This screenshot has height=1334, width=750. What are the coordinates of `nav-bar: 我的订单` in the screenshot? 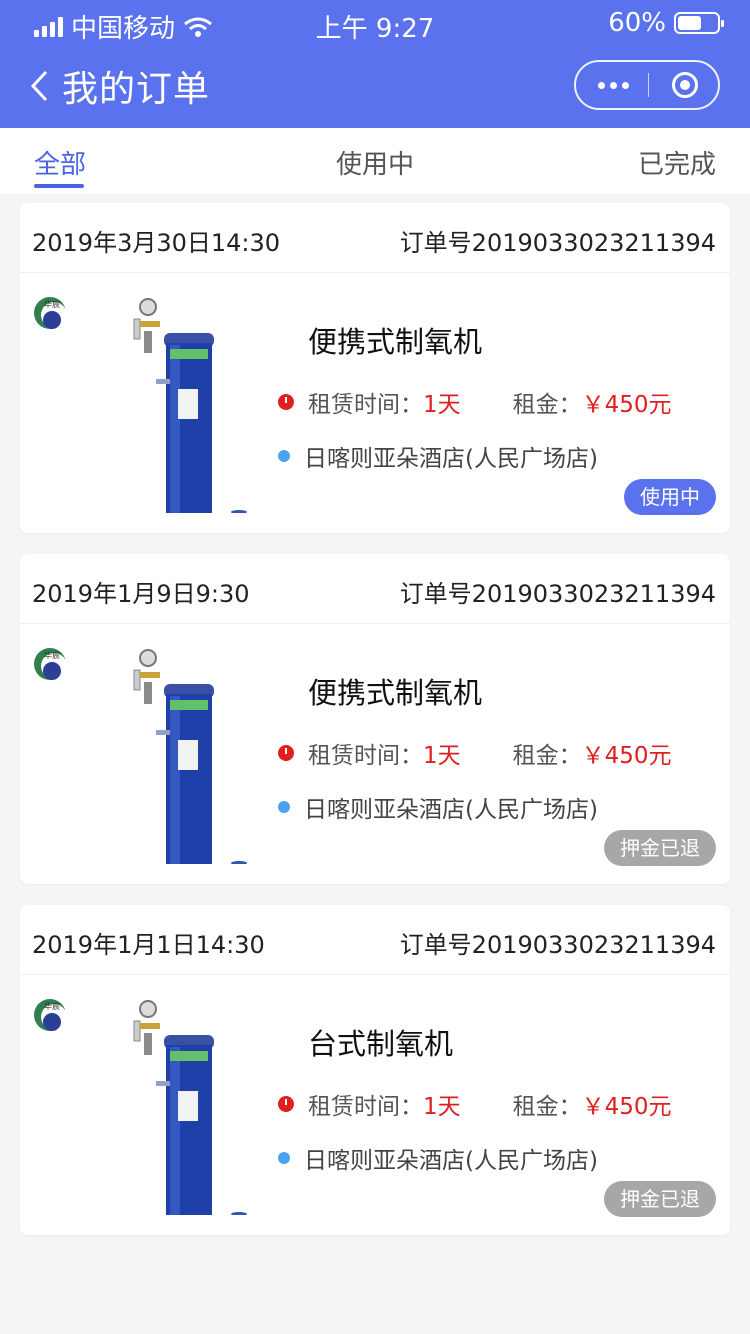 It's located at (375, 87).